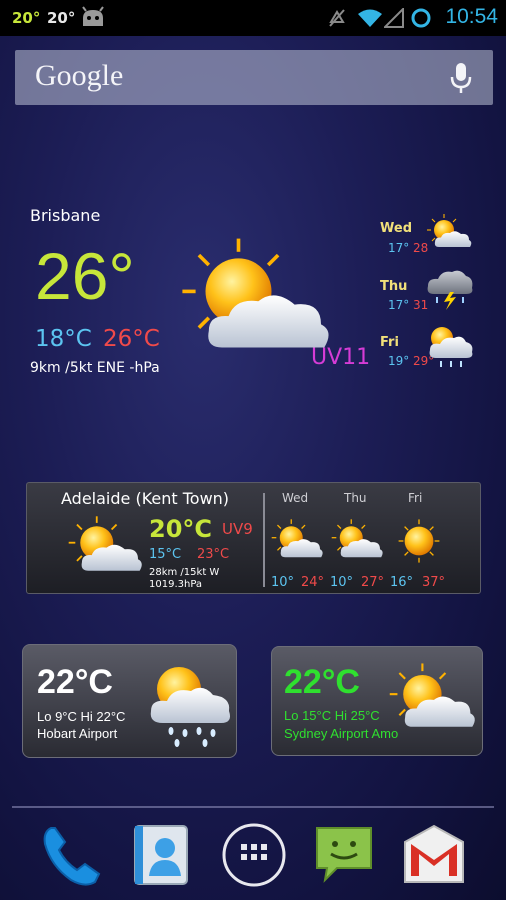  What do you see at coordinates (237, 529) in the screenshot?
I see `uv-index: UV9` at bounding box center [237, 529].